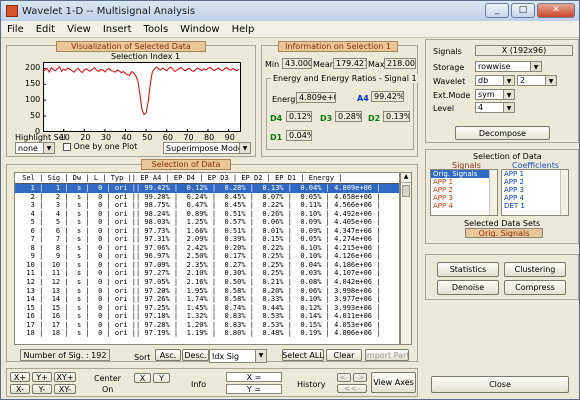 This screenshot has width=580, height=400. I want to click on storage-dropdown: rowwise ▼, so click(508, 66).